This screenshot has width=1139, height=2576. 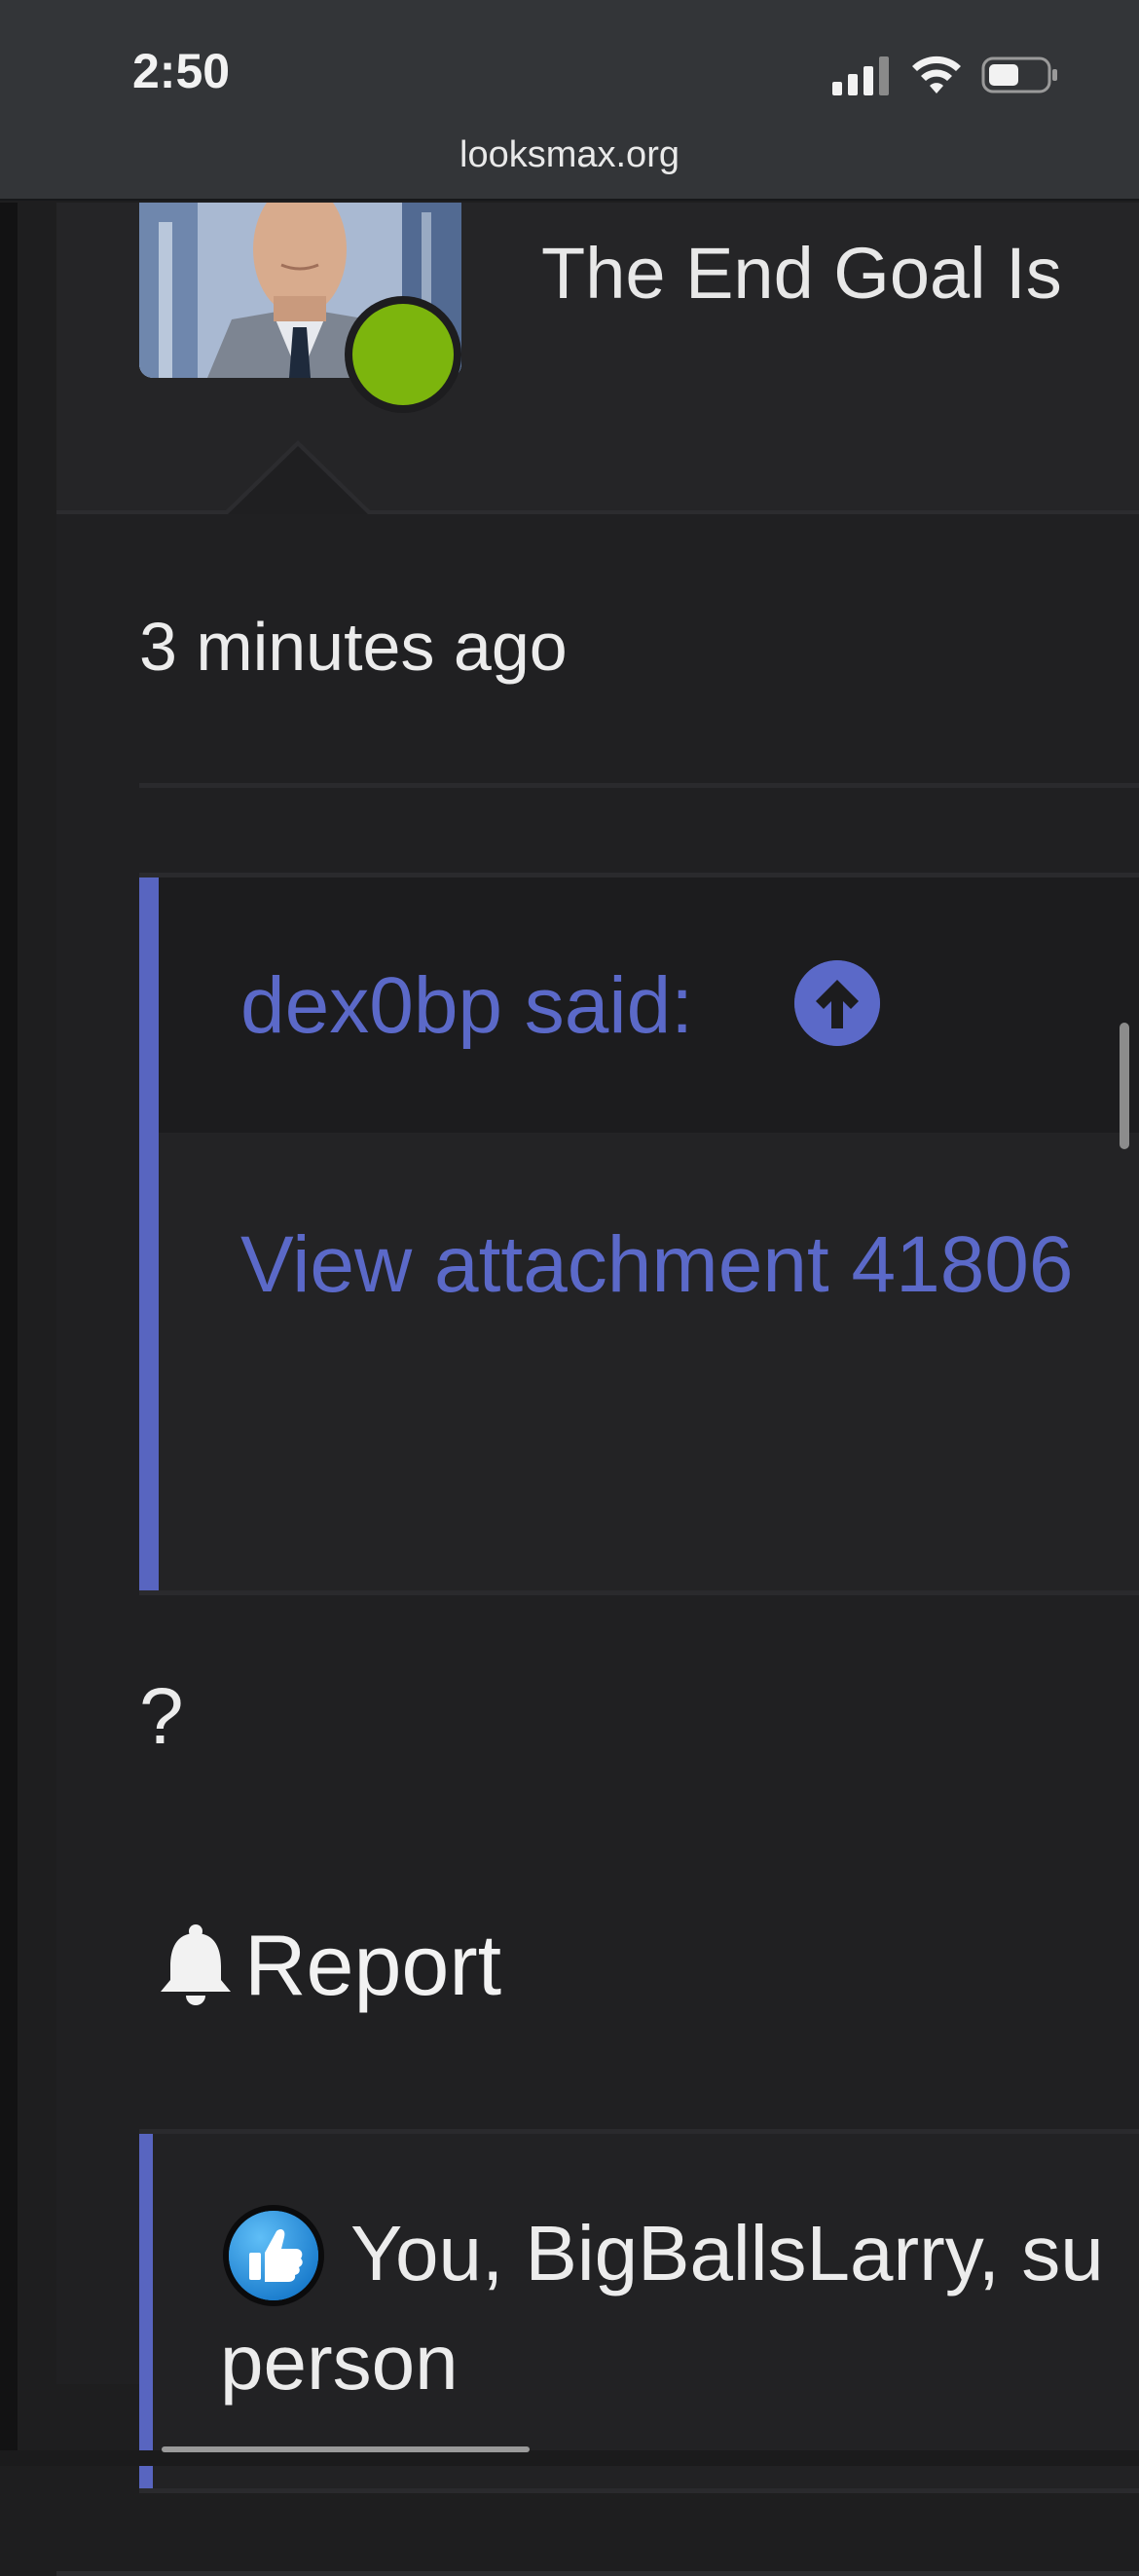 What do you see at coordinates (196, 1964) in the screenshot?
I see `bell-icon` at bounding box center [196, 1964].